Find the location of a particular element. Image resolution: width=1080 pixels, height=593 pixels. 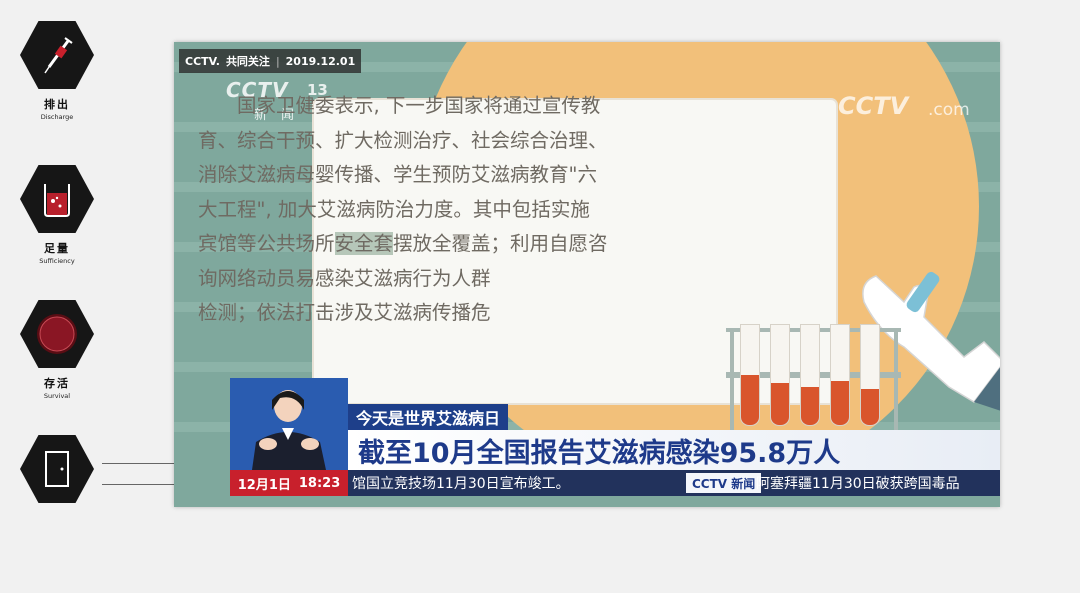

source-program: 共同关注 is located at coordinates (247, 61).